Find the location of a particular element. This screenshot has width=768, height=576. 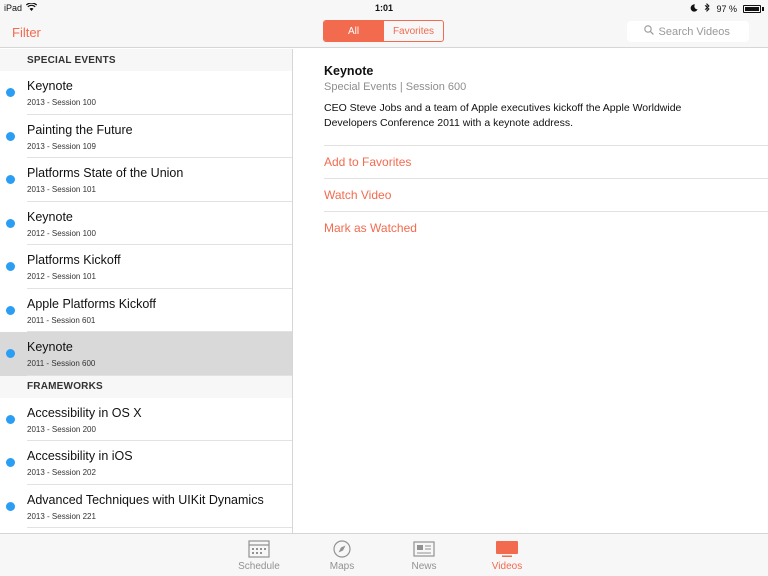

bluetooth-icon is located at coordinates (707, 8).